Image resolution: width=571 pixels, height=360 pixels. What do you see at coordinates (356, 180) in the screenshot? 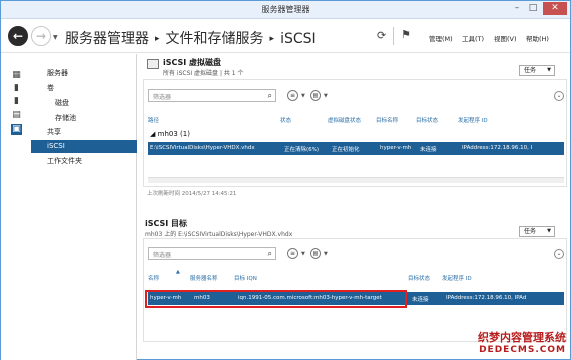
I see `horizontal-scrollbar` at bounding box center [356, 180].